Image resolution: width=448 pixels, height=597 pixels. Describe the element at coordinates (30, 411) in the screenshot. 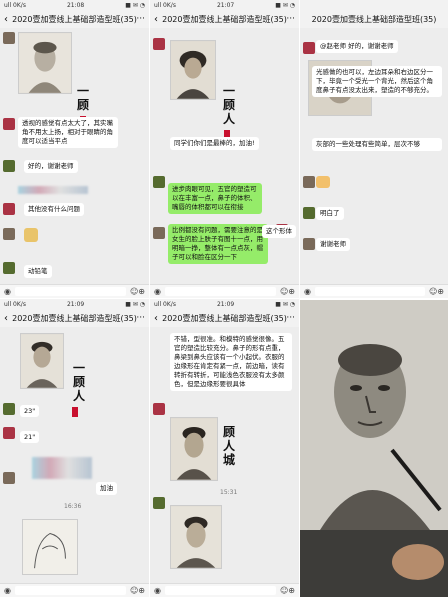

I see `voice-message: 23"` at that location.